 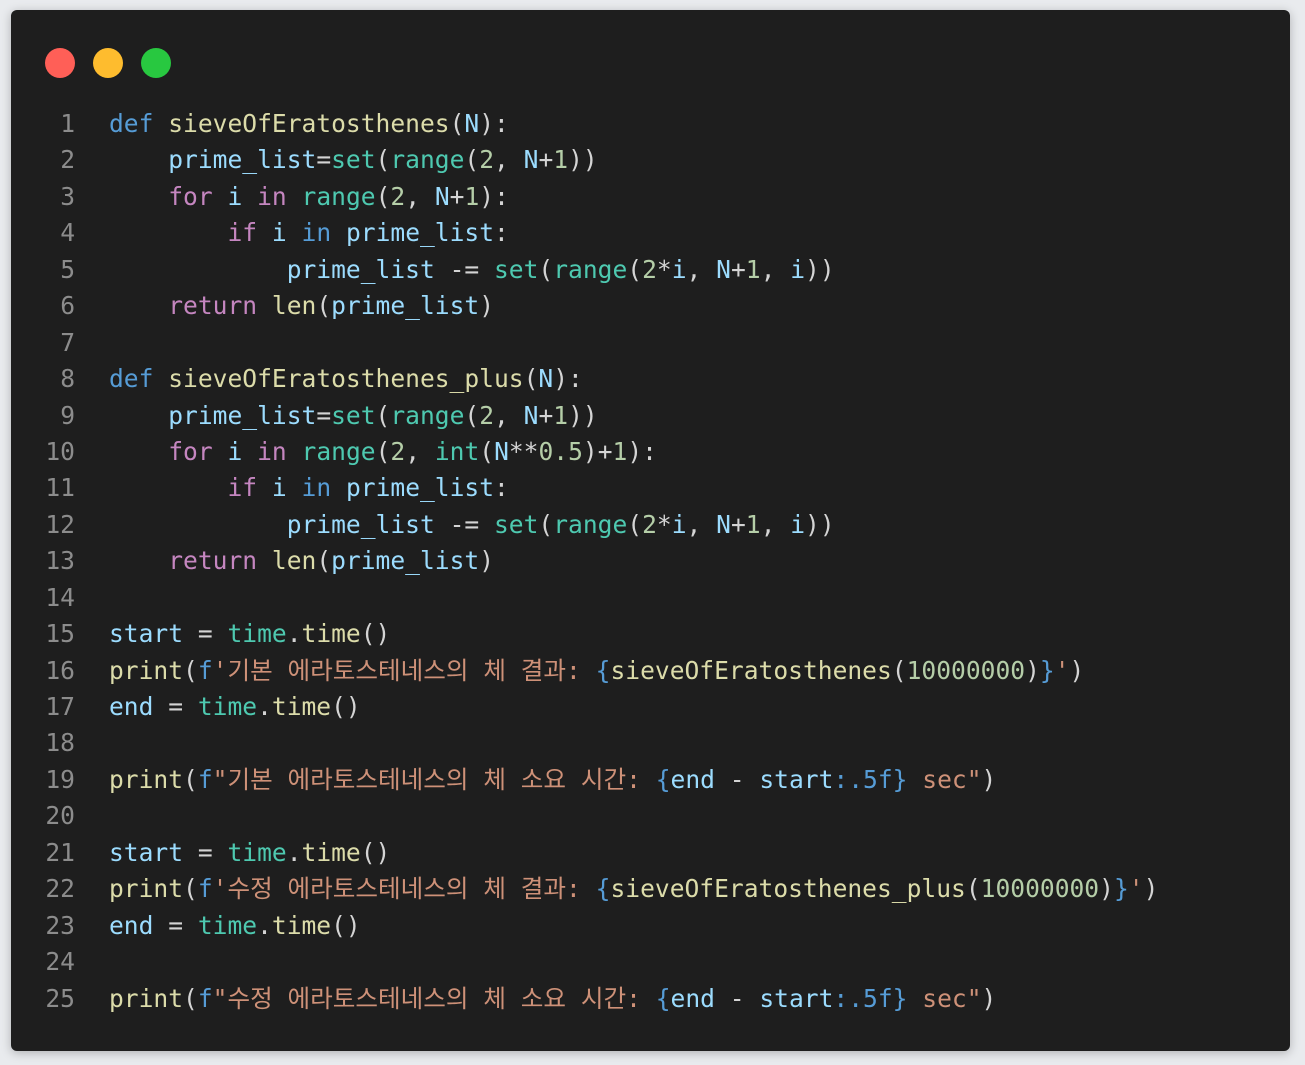 I want to click on code-line: 4 if i in prime_list:, so click(x=650, y=233).